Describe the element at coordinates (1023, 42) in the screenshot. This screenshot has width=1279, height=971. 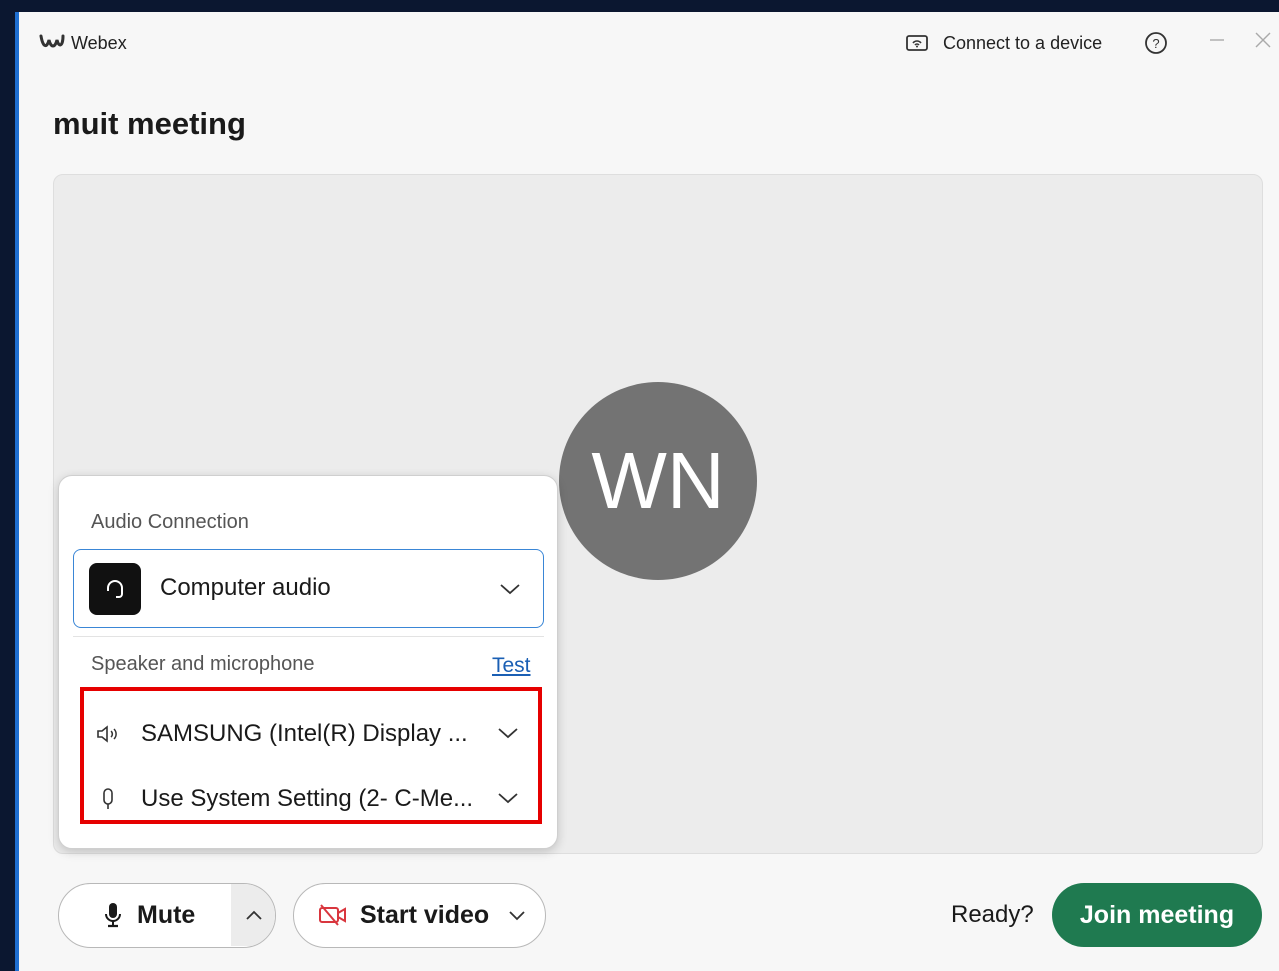
I see `connect-device-label: Connect to a device` at that location.